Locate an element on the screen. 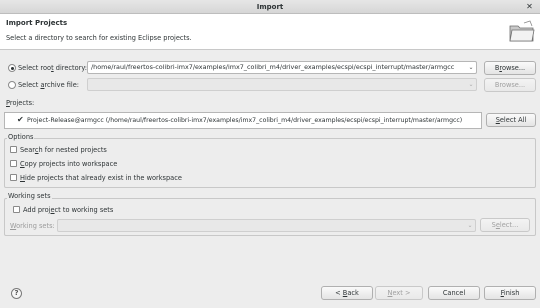 Image resolution: width=540 pixels, height=308 pixels. hide-existing-checkbox is located at coordinates (13, 177).